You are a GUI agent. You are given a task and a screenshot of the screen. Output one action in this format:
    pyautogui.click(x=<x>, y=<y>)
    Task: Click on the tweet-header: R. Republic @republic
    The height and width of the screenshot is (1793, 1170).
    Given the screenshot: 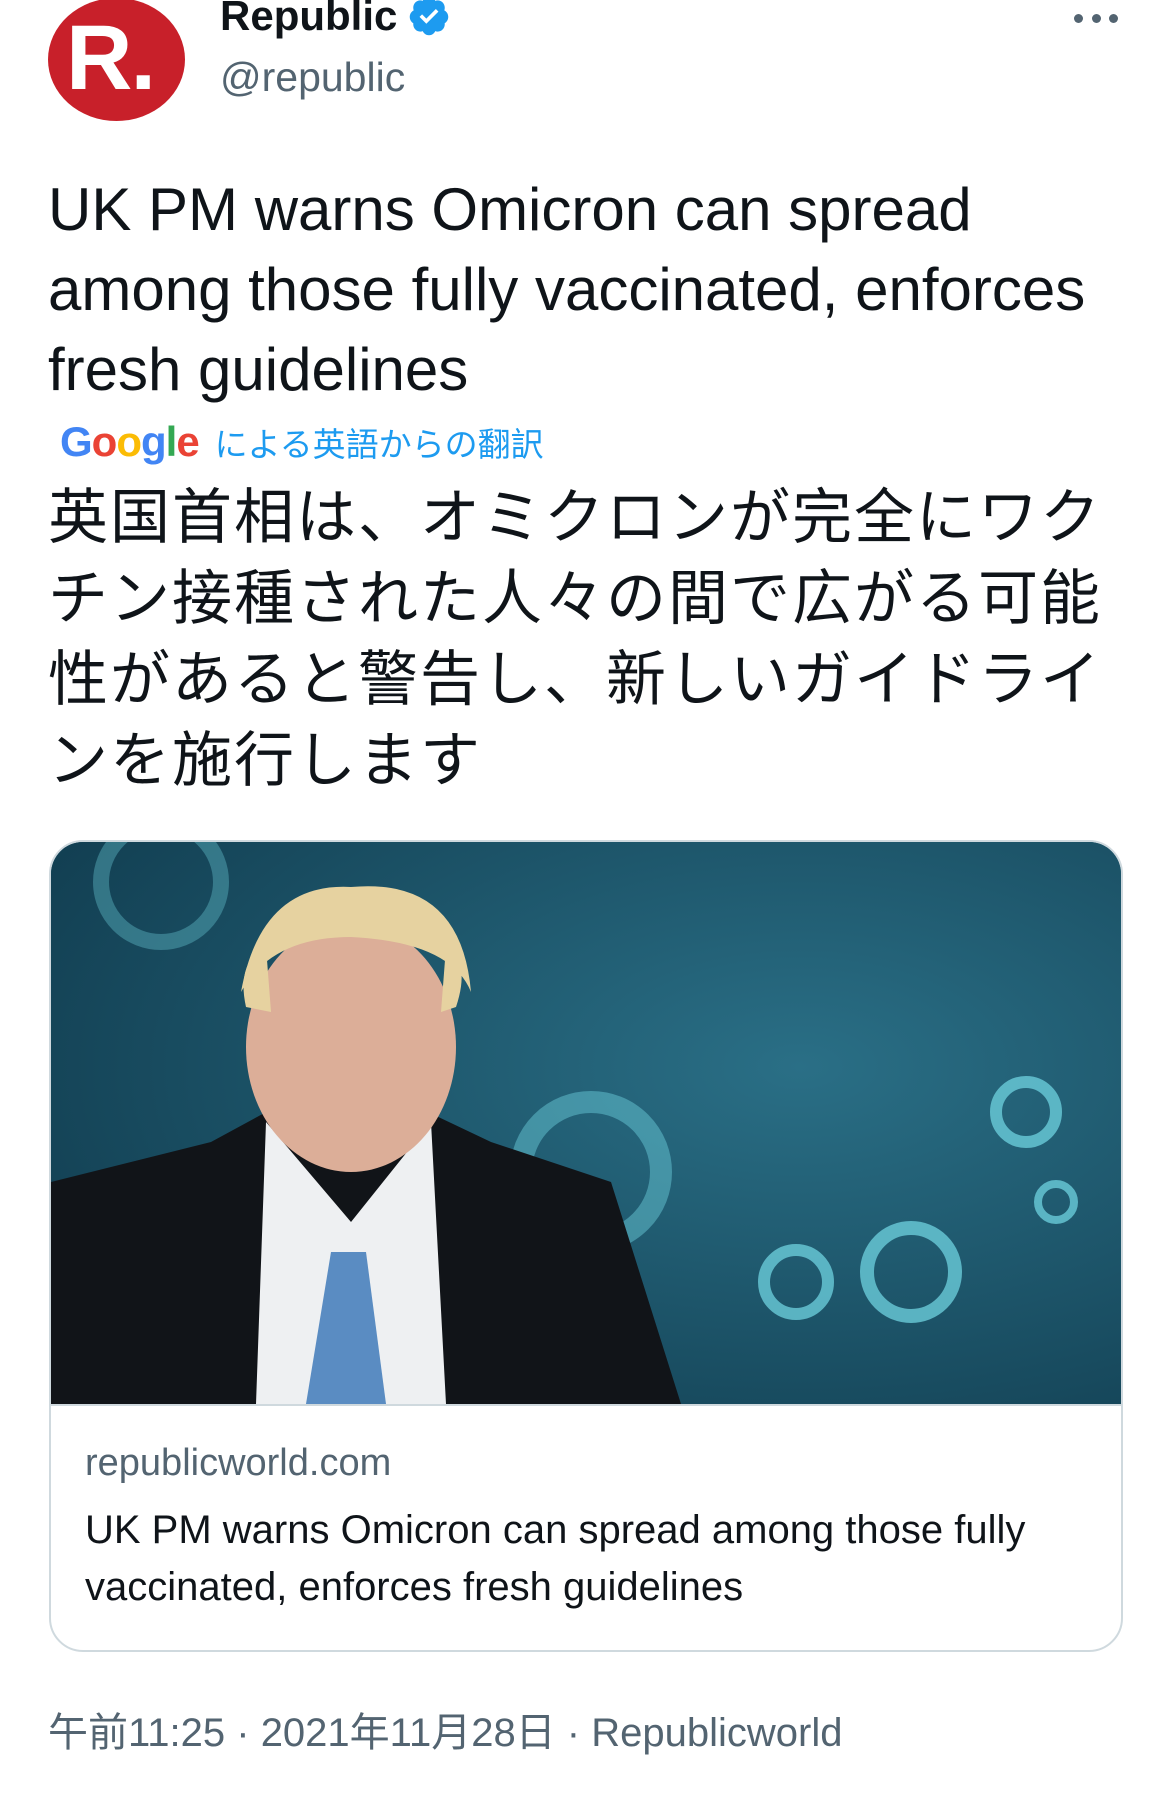 What is the action you would take?
    pyautogui.click(x=585, y=70)
    